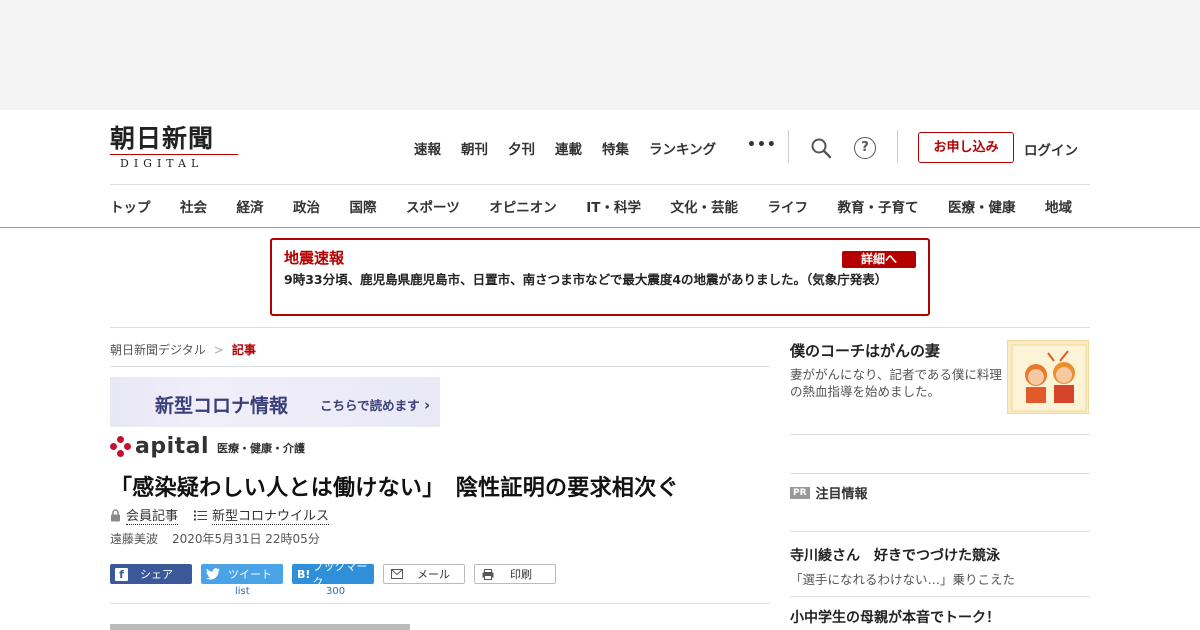 This screenshot has width=1200, height=630. What do you see at coordinates (427, 405) in the screenshot?
I see `chevron-right-icon: ›` at bounding box center [427, 405].